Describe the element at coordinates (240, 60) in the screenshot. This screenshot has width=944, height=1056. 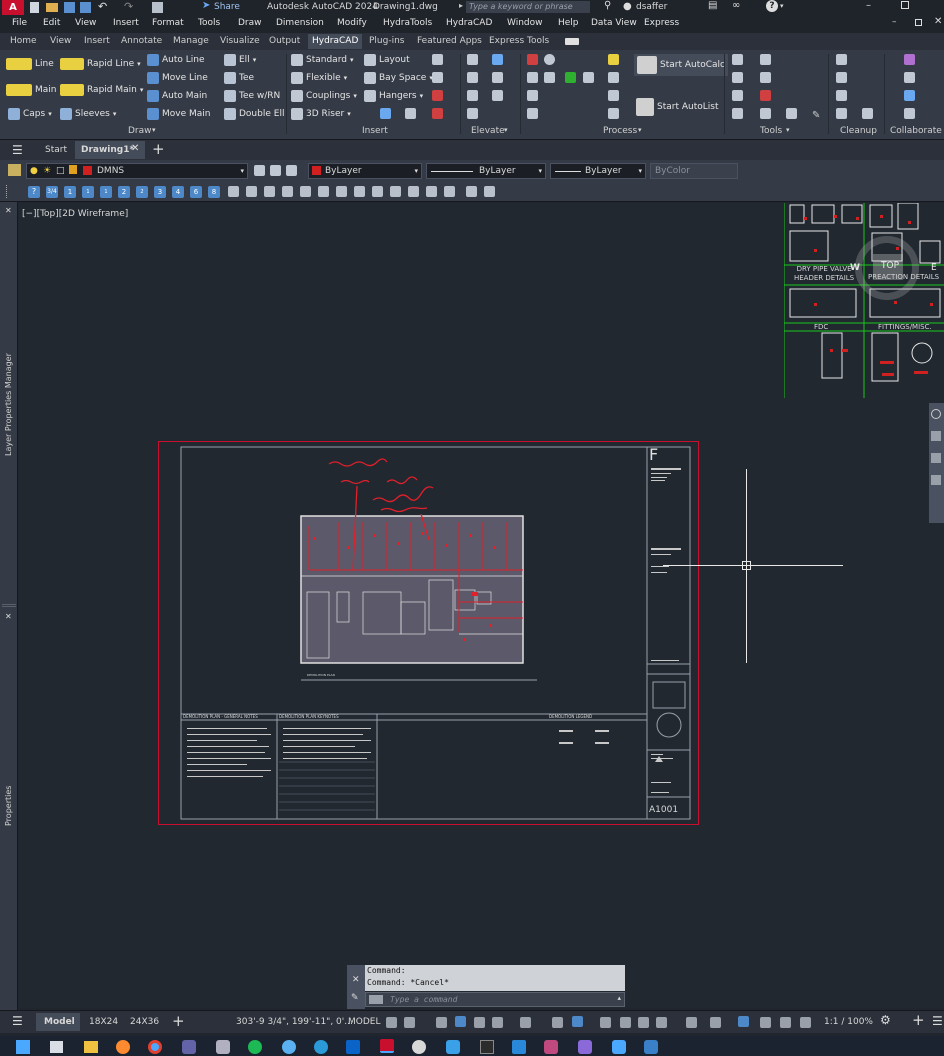
I see `ell-button: Ell ▾` at that location.